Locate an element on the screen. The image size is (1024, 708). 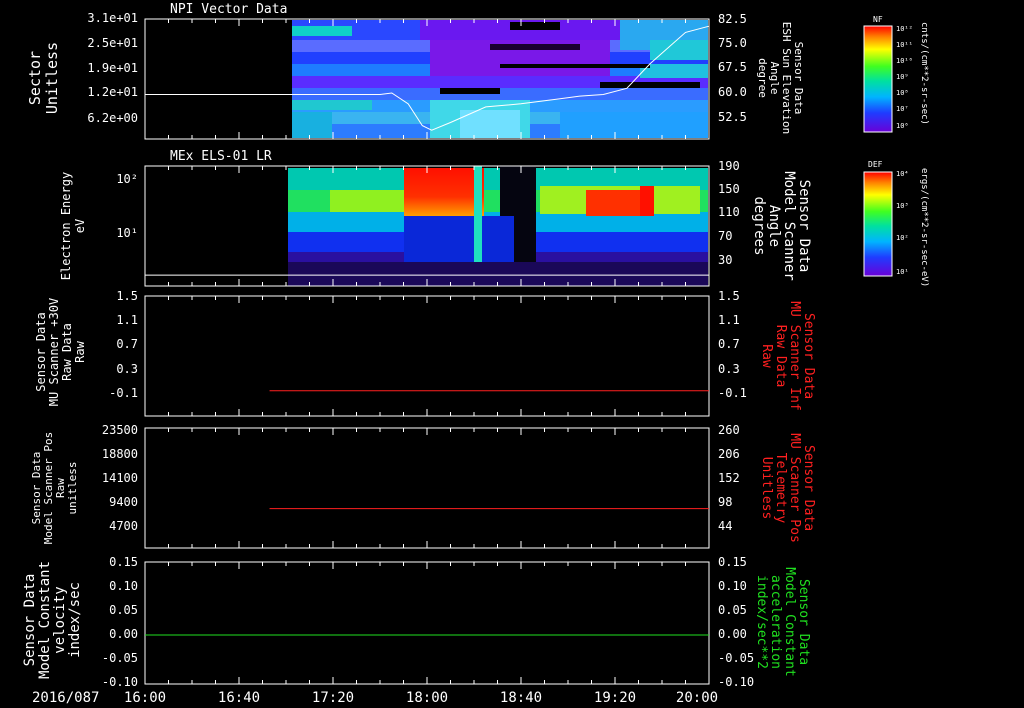
colorbar-tick: 10¹¹ is located at coordinates (904, 45).